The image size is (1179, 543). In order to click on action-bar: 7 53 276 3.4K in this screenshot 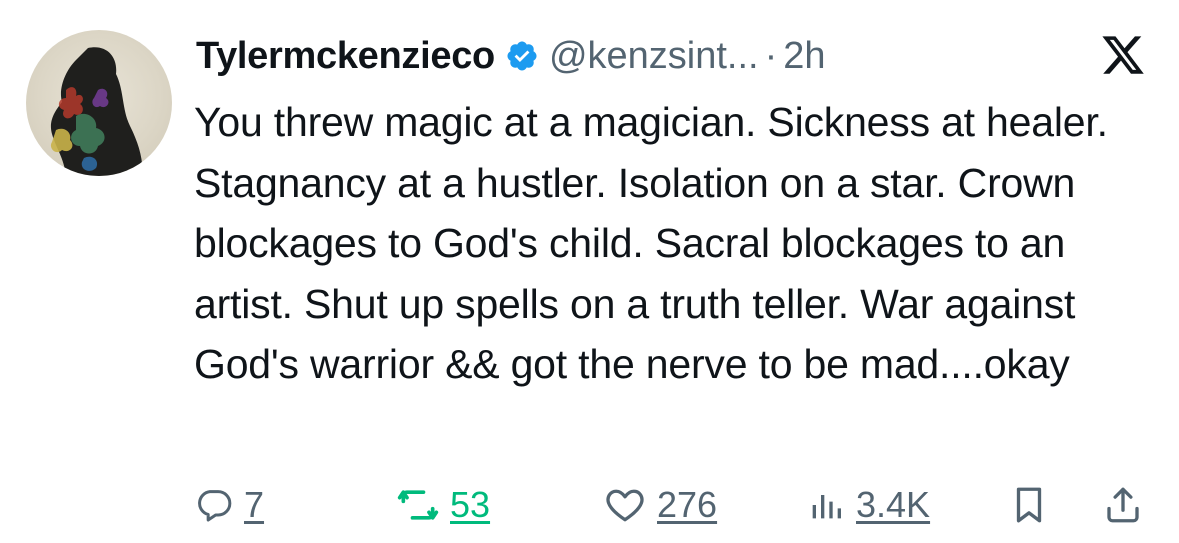, I will do `click(589, 506)`.